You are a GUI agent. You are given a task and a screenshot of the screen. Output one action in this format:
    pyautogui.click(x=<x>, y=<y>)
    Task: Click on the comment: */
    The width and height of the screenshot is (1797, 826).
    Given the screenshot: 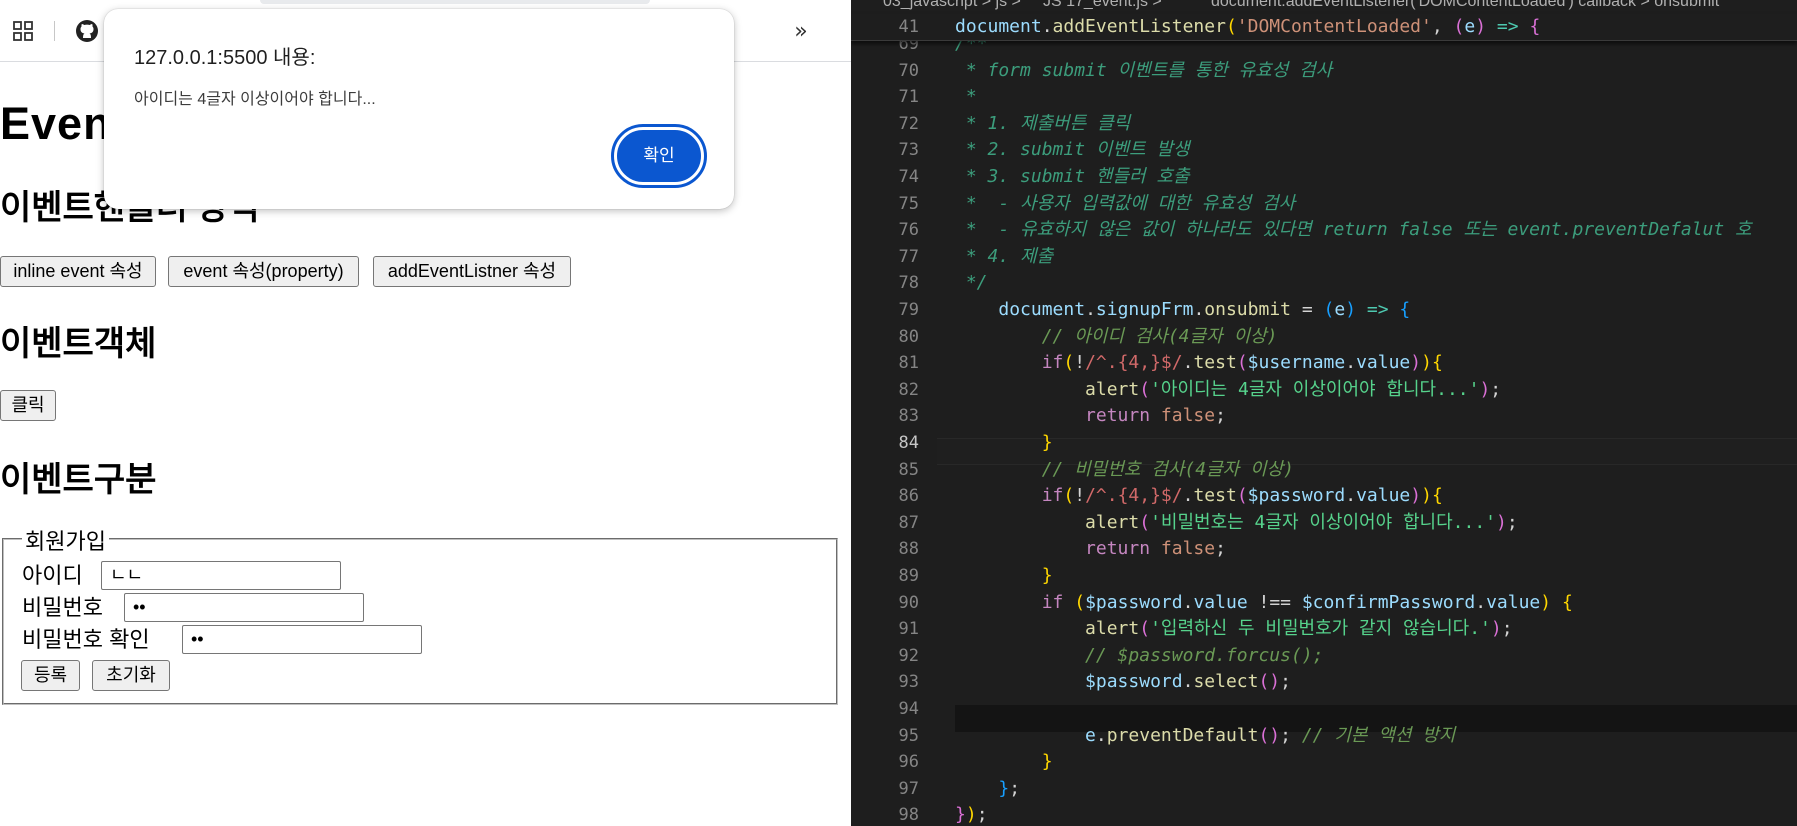 What is the action you would take?
    pyautogui.click(x=971, y=283)
    